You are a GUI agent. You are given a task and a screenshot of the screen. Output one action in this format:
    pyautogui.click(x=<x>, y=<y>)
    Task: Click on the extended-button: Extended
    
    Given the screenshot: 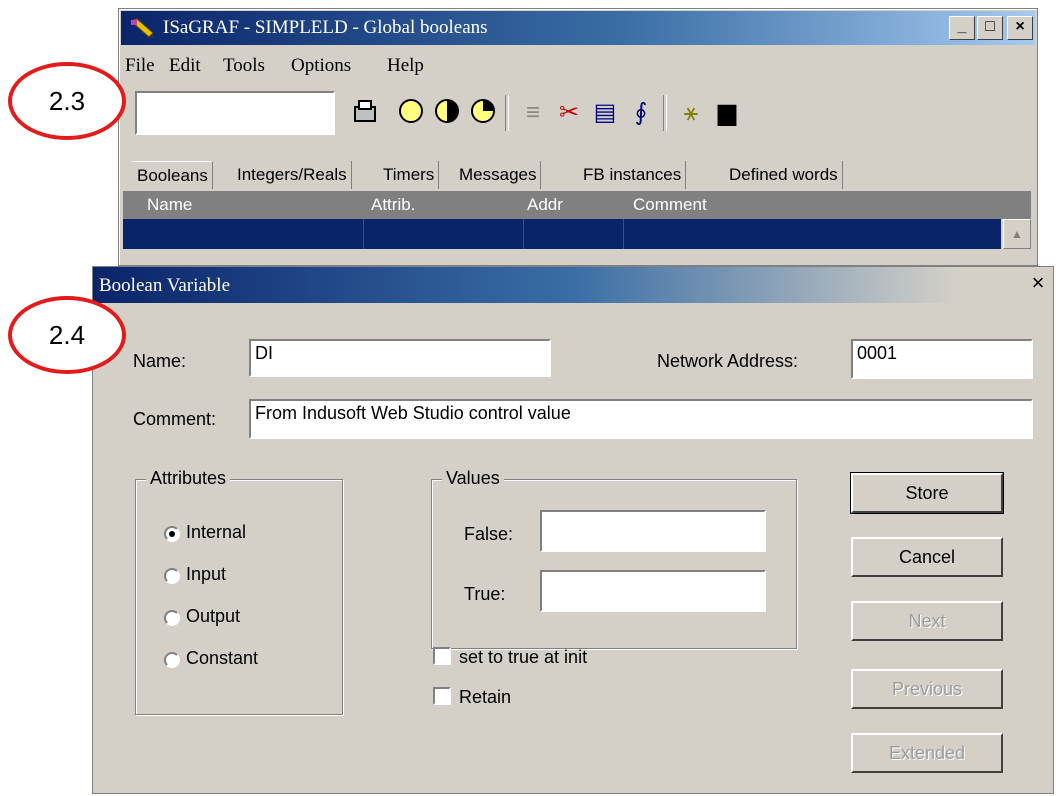 What is the action you would take?
    pyautogui.click(x=927, y=753)
    